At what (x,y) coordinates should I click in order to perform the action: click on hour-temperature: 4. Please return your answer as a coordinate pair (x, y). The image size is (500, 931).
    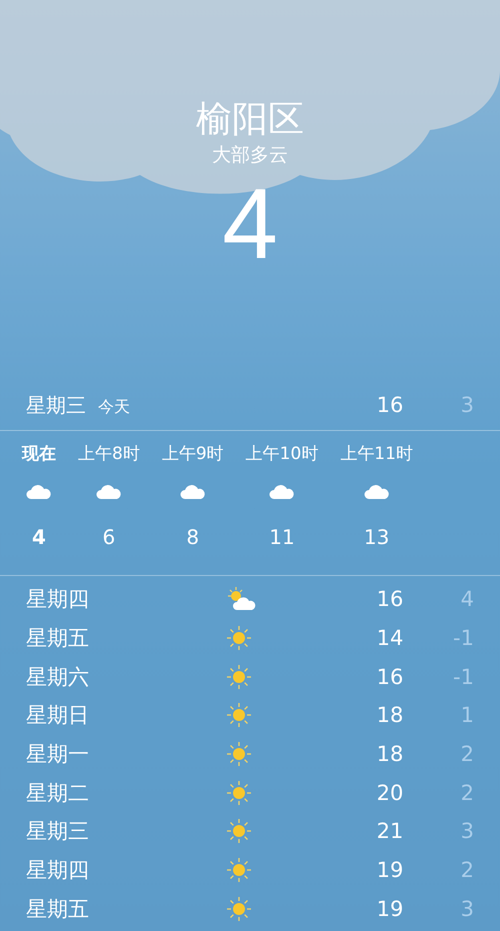
    Looking at the image, I should click on (39, 537).